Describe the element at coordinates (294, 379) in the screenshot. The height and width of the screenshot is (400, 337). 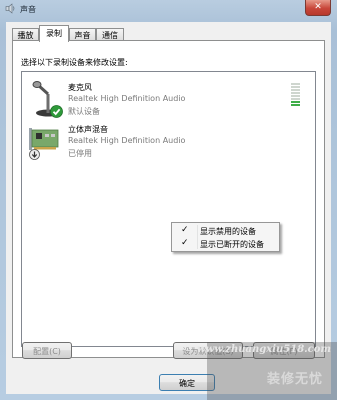
I see `watermark-name: 装修无忧` at that location.